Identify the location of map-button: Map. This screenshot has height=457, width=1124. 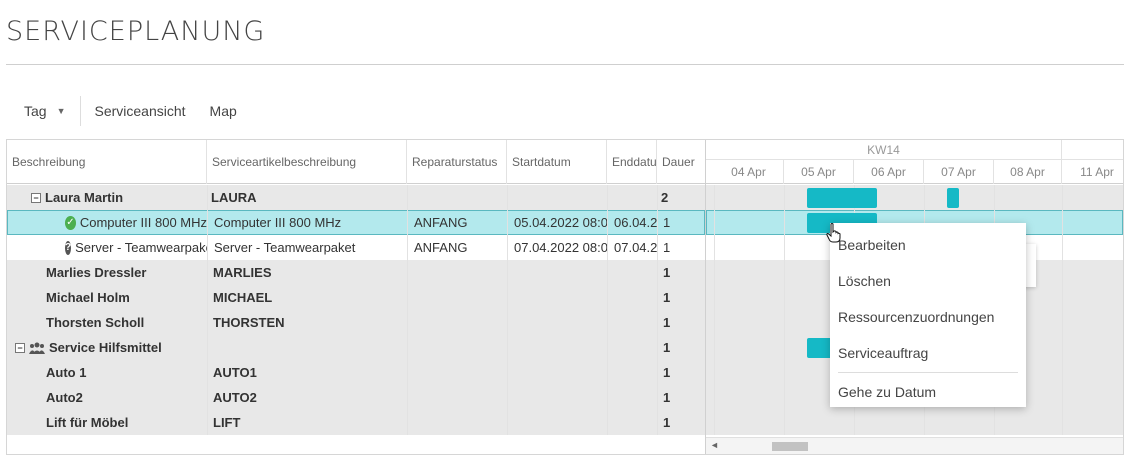
(223, 111).